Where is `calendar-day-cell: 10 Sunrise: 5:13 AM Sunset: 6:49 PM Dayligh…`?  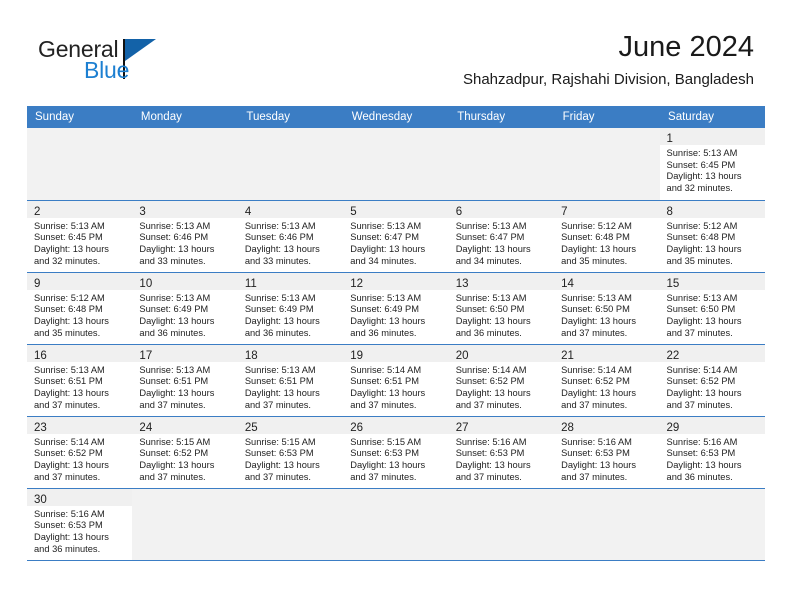
calendar-day-cell: 10 Sunrise: 5:13 AM Sunset: 6:49 PM Dayligh… is located at coordinates (185, 308).